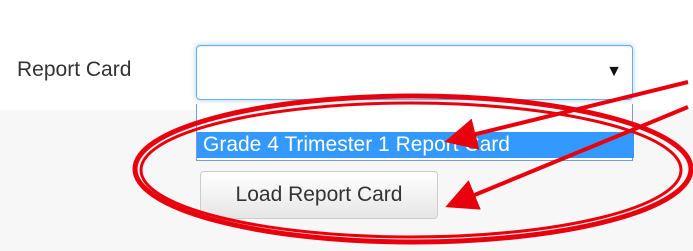 The image size is (693, 251). What do you see at coordinates (614, 72) in the screenshot?
I see `chevron-down-icon: ▼` at bounding box center [614, 72].